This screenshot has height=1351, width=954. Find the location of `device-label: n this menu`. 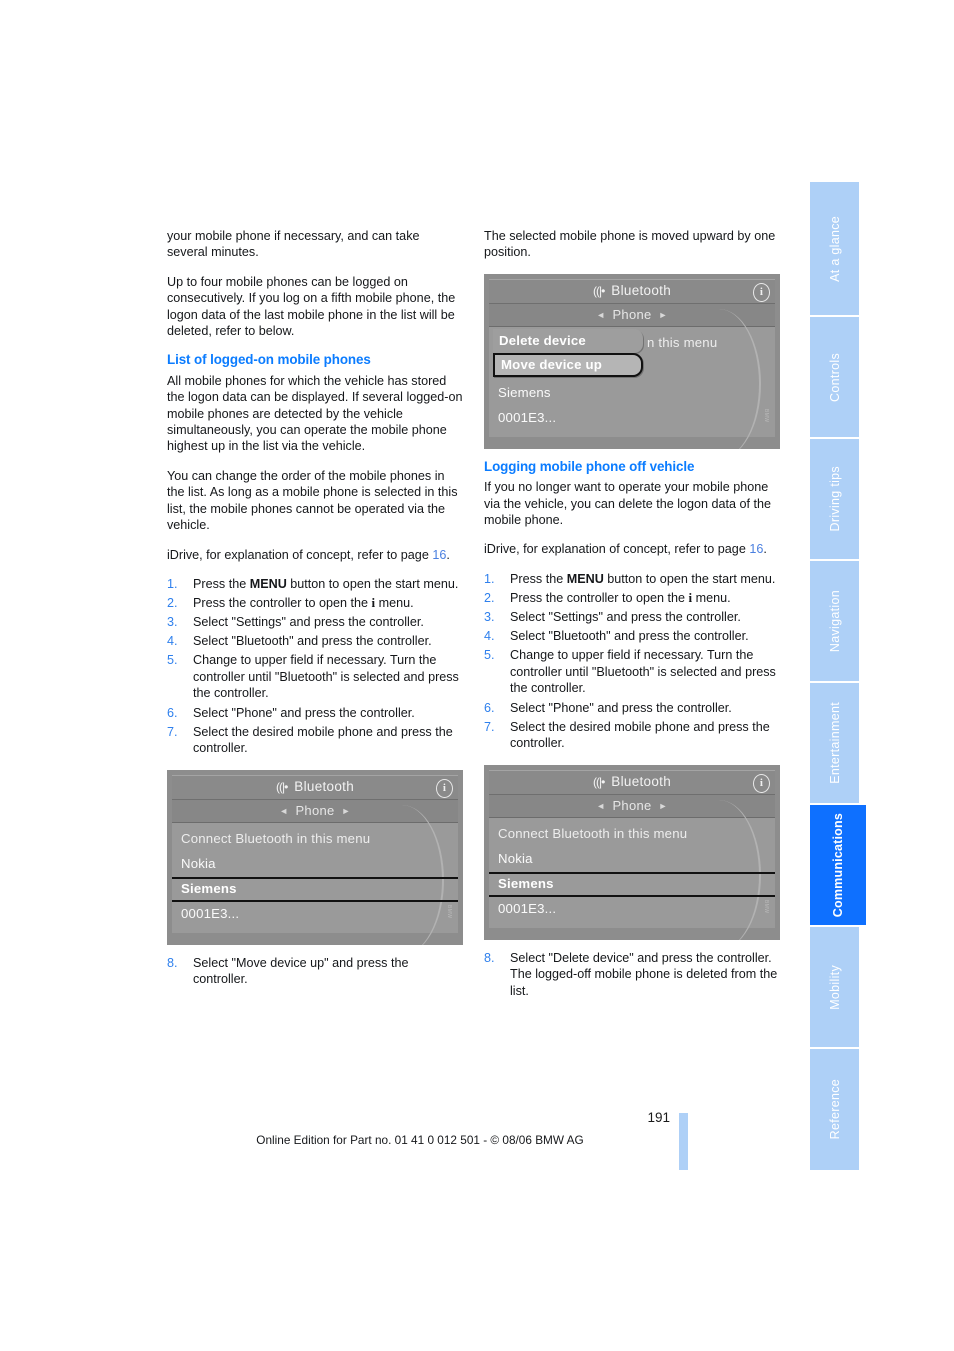

device-label: n this menu is located at coordinates (682, 343).